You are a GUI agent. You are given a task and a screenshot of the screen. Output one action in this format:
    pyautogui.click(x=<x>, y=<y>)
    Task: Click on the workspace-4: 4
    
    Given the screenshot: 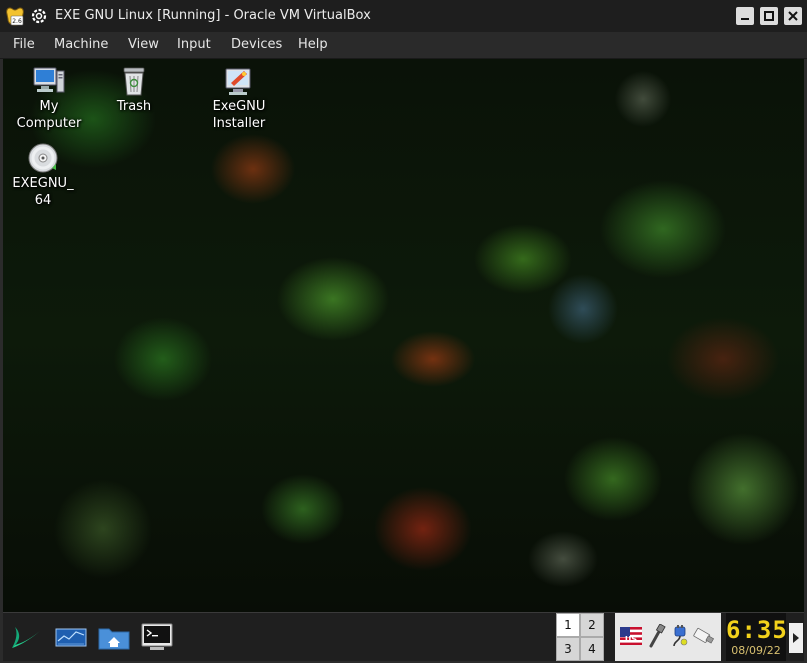 What is the action you would take?
    pyautogui.click(x=592, y=649)
    